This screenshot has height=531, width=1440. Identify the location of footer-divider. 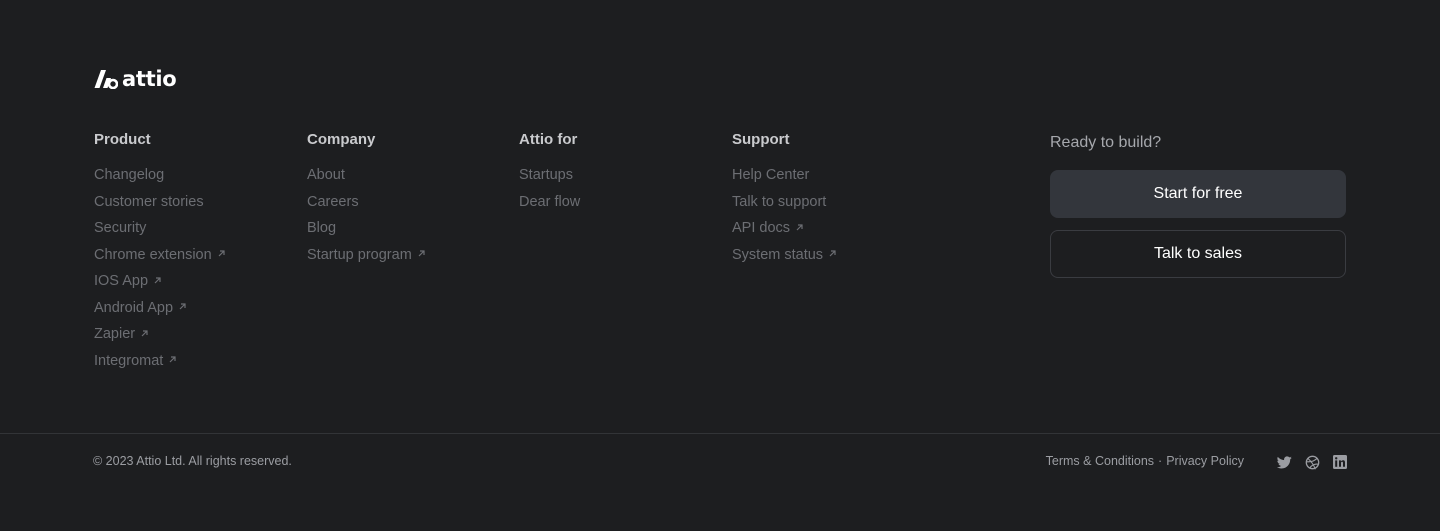
(720, 433).